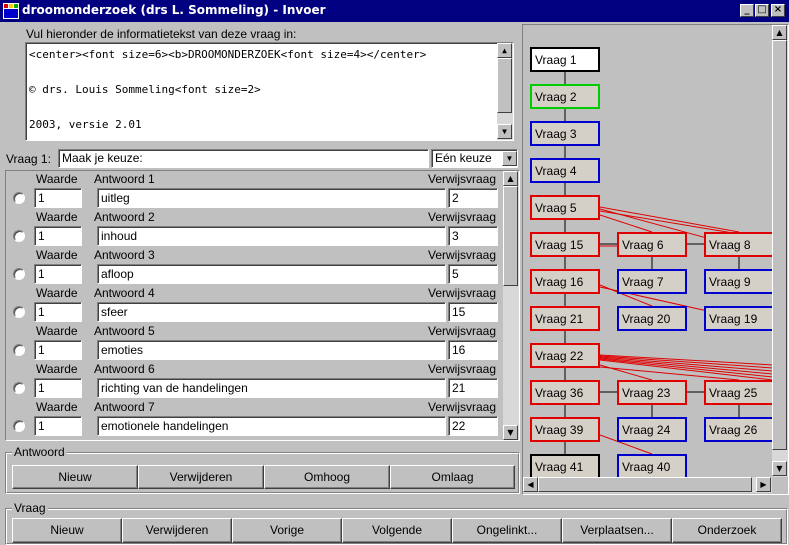 The image size is (789, 545). What do you see at coordinates (473, 274) in the screenshot?
I see `verwijs-input: 5` at bounding box center [473, 274].